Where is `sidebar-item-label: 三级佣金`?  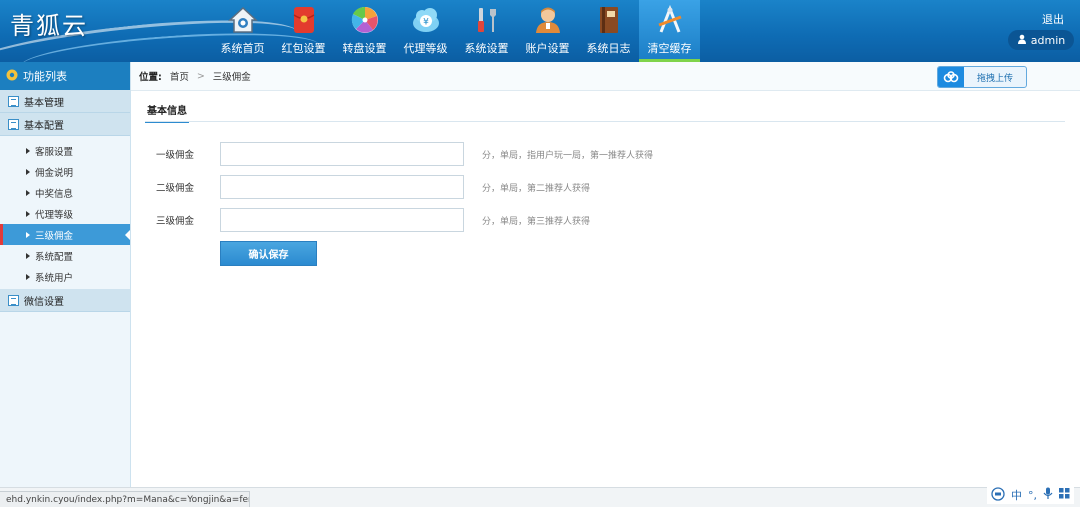
sidebar-item-label: 三级佣金 is located at coordinates (54, 236).